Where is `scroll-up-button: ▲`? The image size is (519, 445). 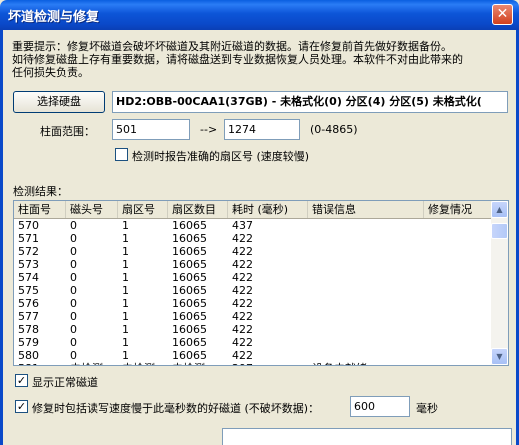 scroll-up-button: ▲ is located at coordinates (499, 209).